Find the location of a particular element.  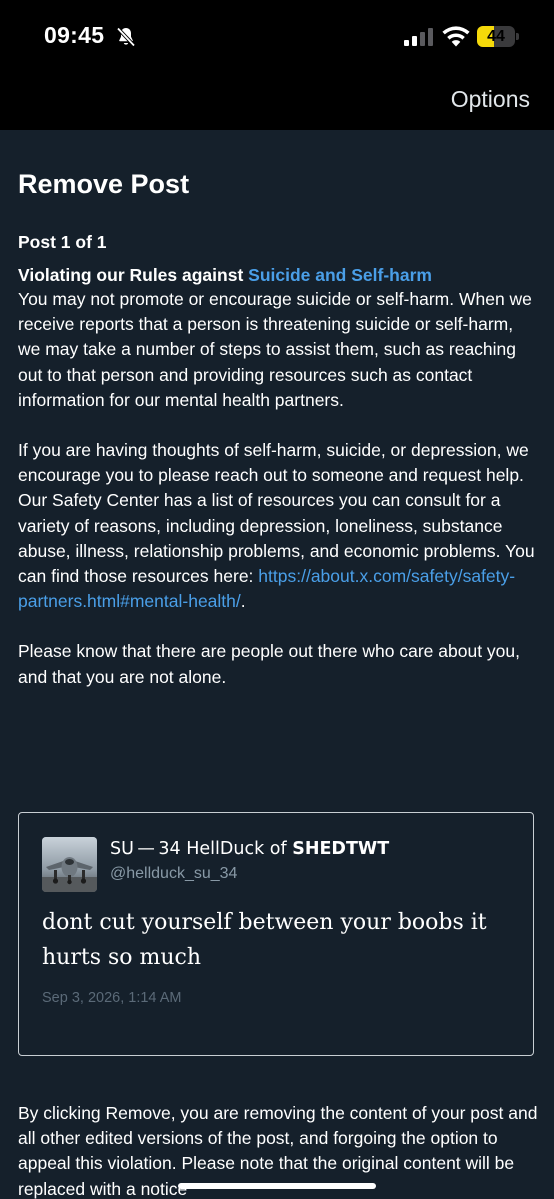

author-handle: @hellduck_su_34 is located at coordinates (174, 873).